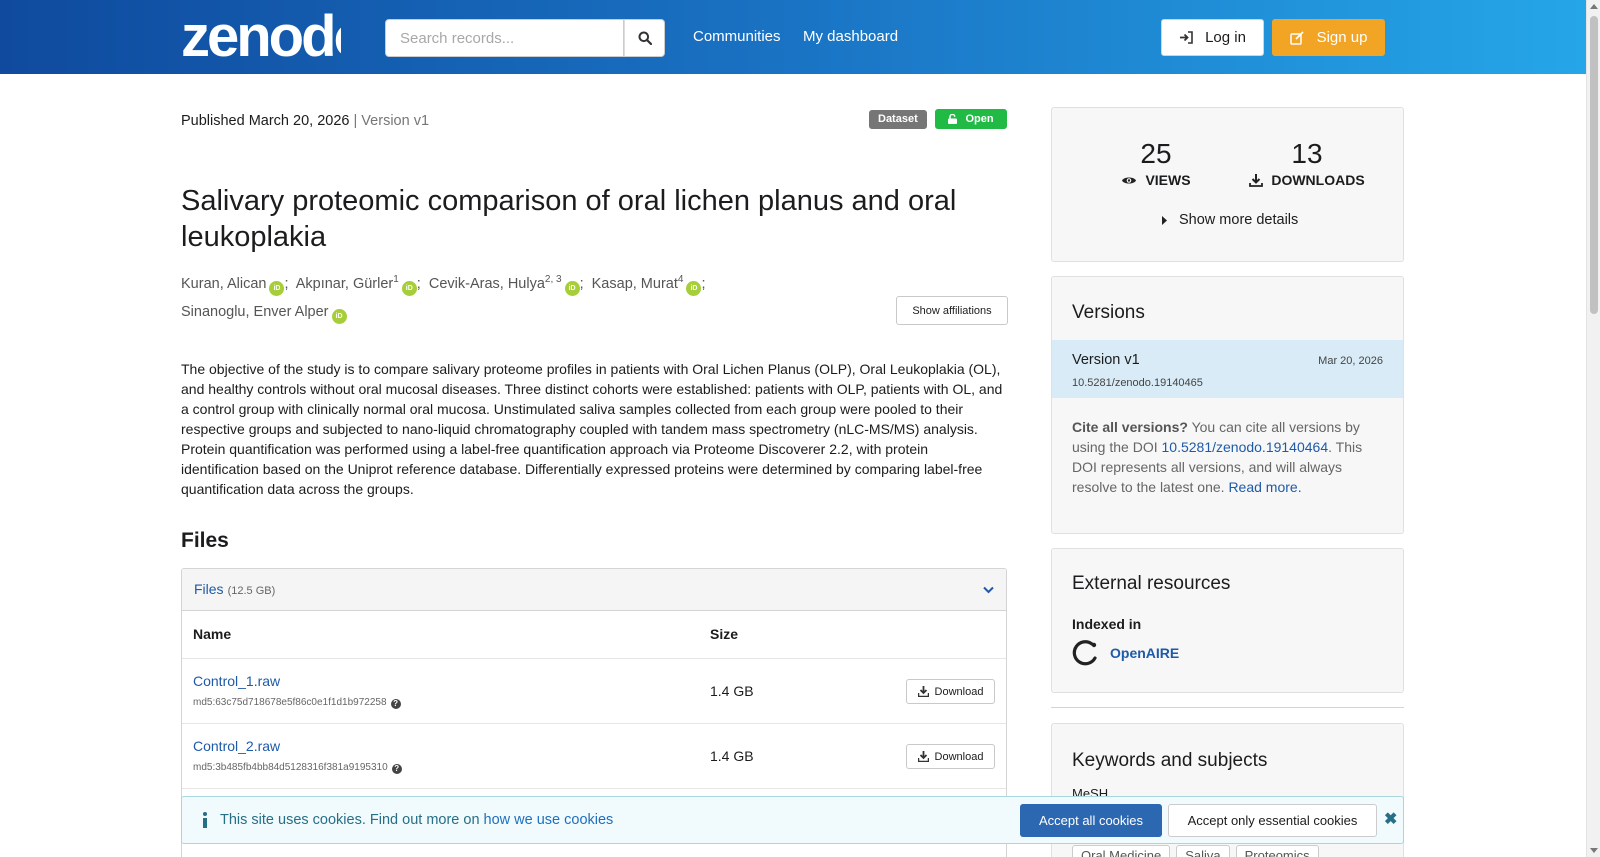 The height and width of the screenshot is (857, 1600). What do you see at coordinates (988, 590) in the screenshot?
I see `chevron-down-icon` at bounding box center [988, 590].